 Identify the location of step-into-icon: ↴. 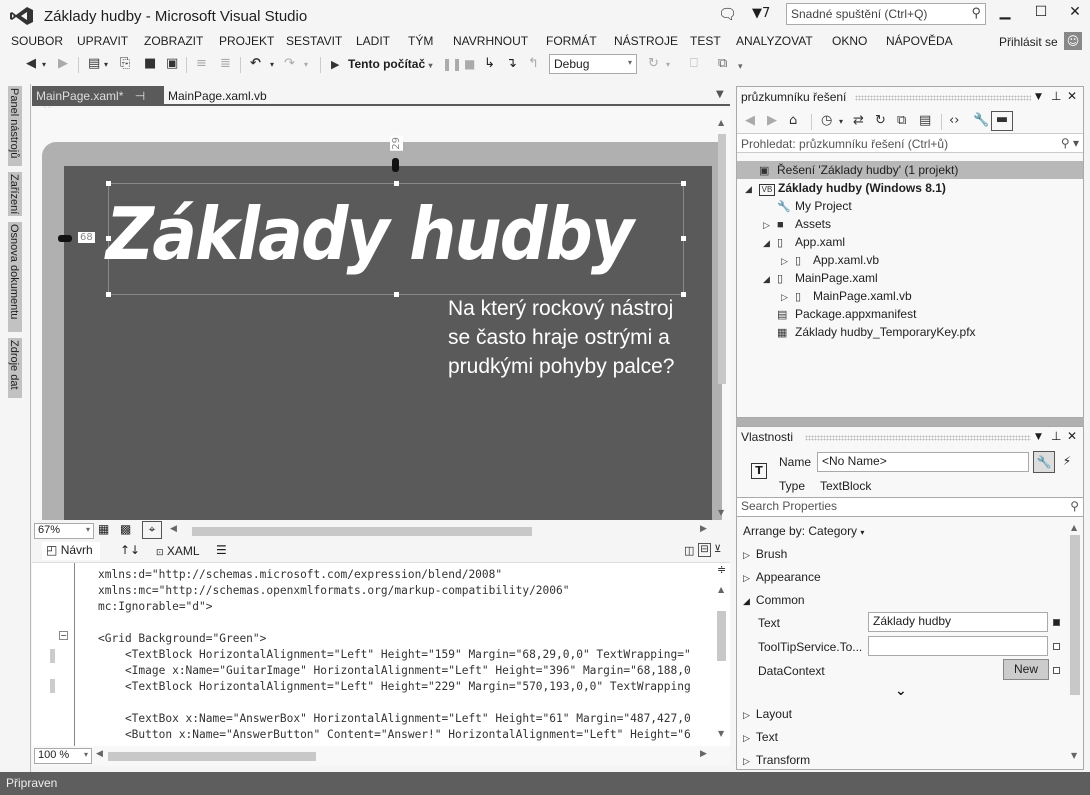
(511, 63).